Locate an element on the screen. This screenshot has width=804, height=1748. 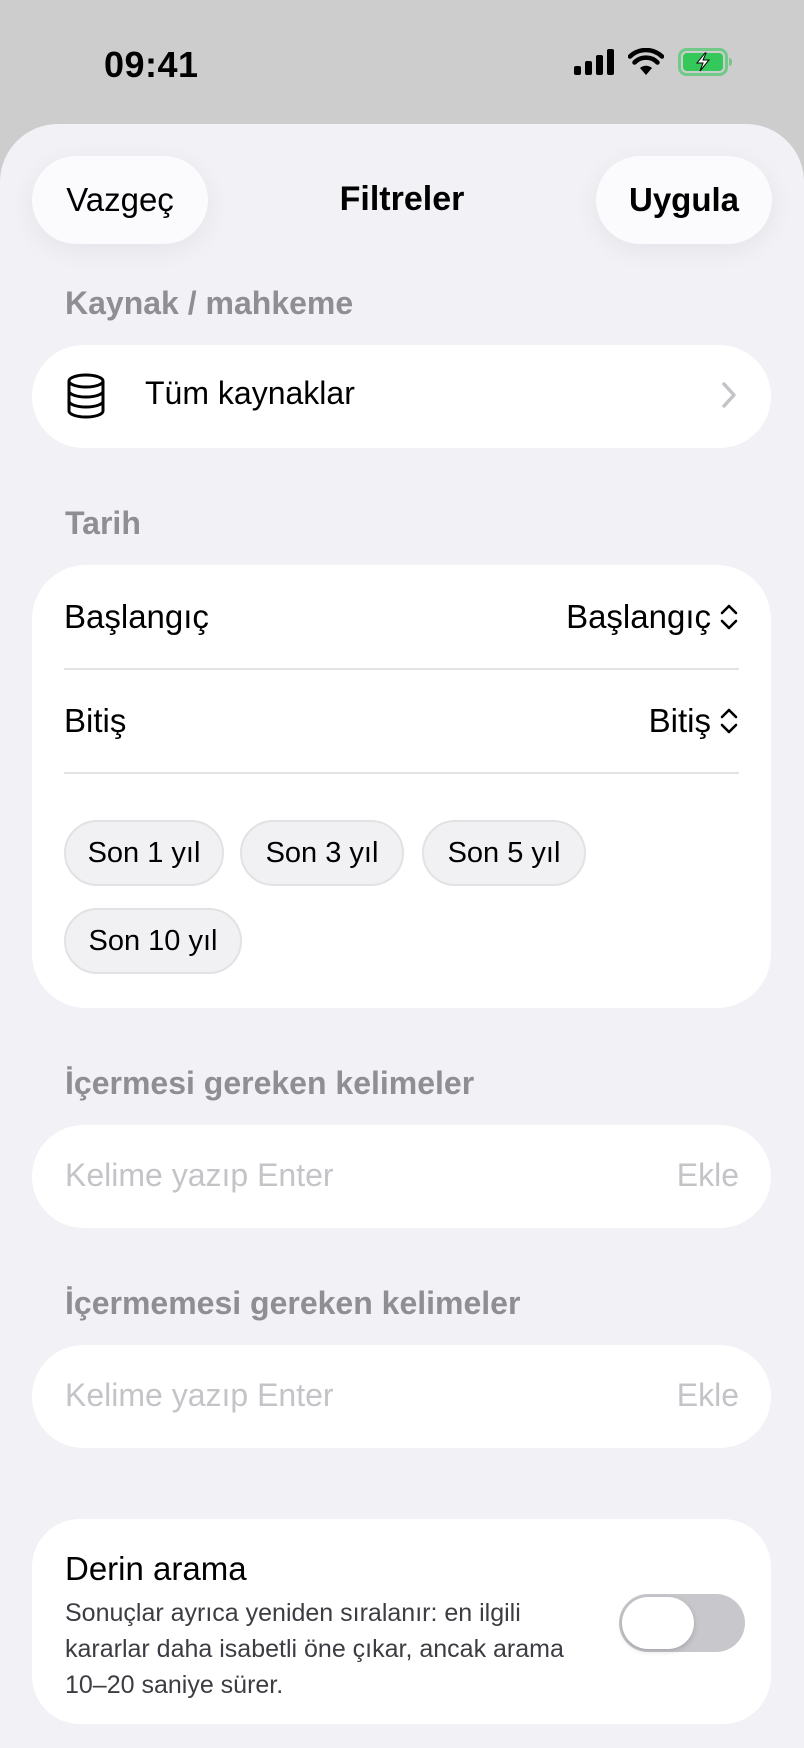
include-words-field: Kelime yazıp Enter Ekle is located at coordinates (401, 1176).